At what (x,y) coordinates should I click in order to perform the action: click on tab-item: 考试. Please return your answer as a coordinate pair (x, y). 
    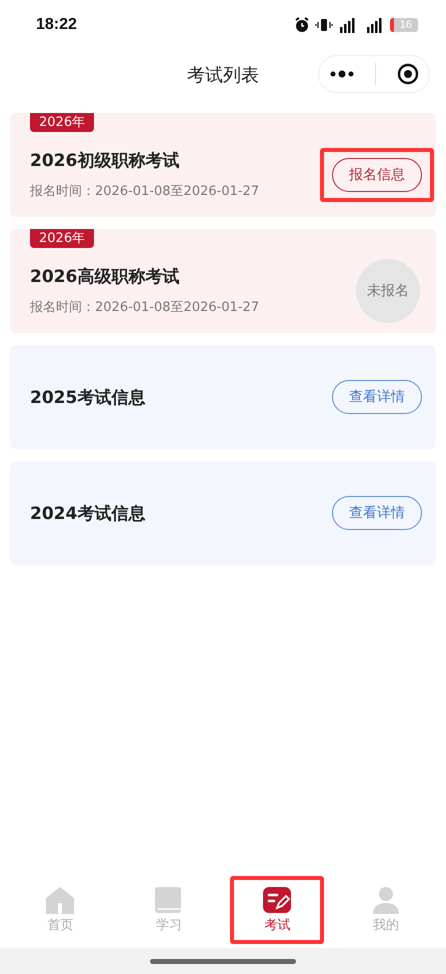
    Looking at the image, I should click on (277, 910).